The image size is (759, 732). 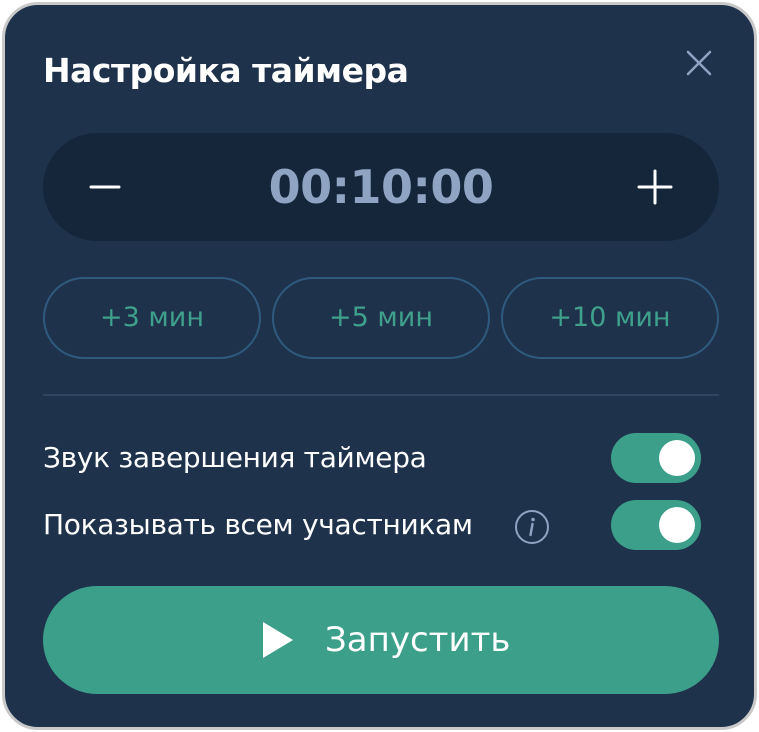 I want to click on plus-icon, so click(x=655, y=187).